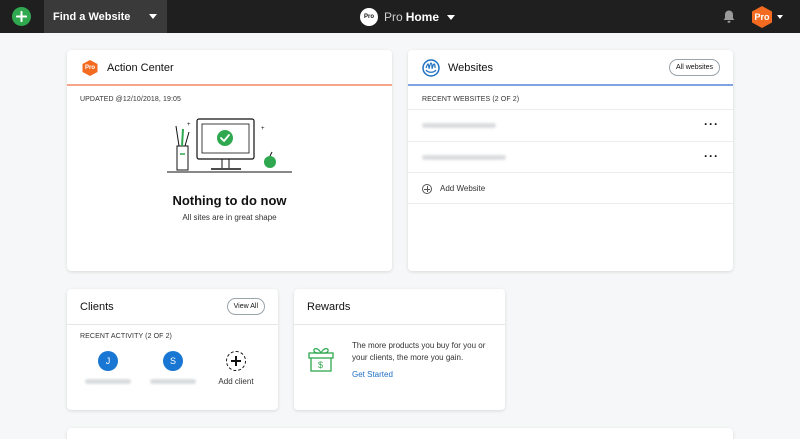  What do you see at coordinates (431, 68) in the screenshot?
I see `website-globe-icon` at bounding box center [431, 68].